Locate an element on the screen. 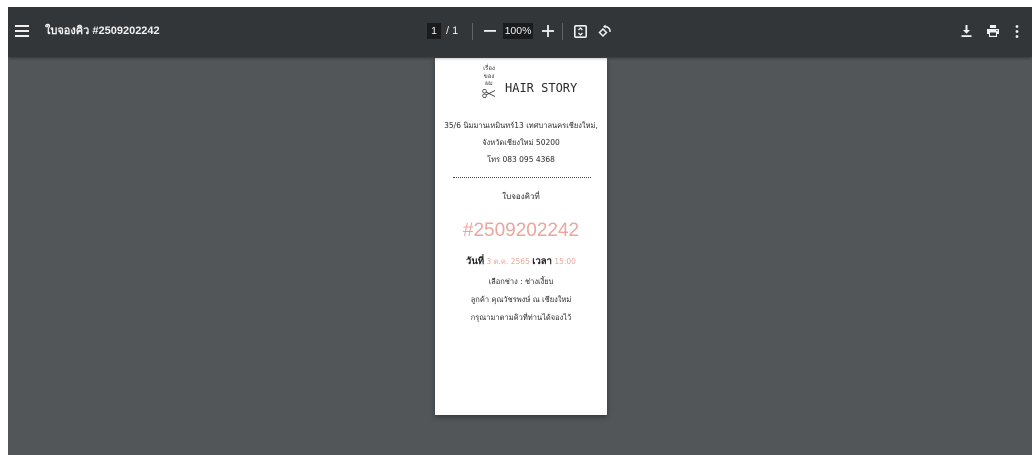  logo-mark: เรื่อง ของ ผม is located at coordinates (489, 81).